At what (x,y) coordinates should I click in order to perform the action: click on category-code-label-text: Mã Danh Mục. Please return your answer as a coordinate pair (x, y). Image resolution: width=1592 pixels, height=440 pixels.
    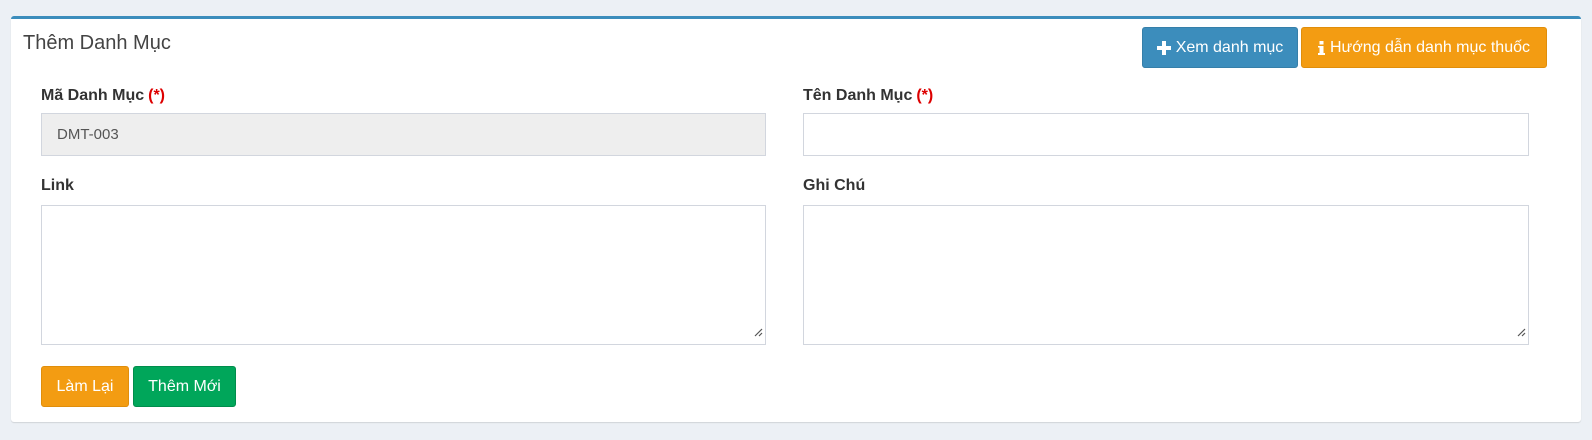
    Looking at the image, I should click on (93, 95).